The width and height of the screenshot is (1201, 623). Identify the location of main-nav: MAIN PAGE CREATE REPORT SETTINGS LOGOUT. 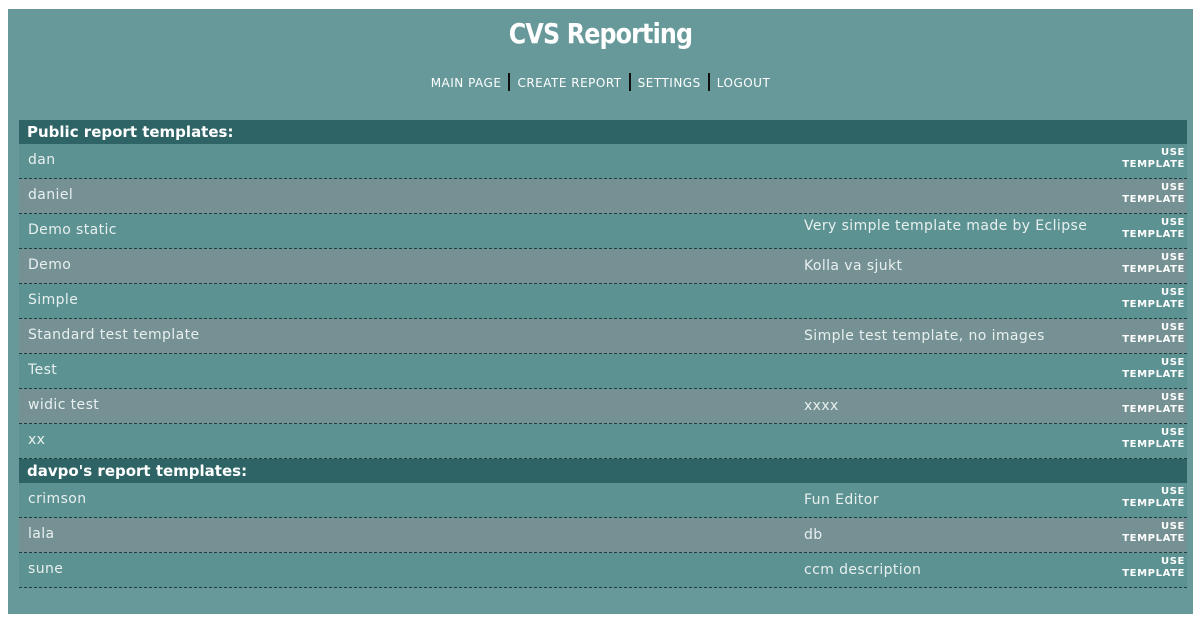
(600, 82).